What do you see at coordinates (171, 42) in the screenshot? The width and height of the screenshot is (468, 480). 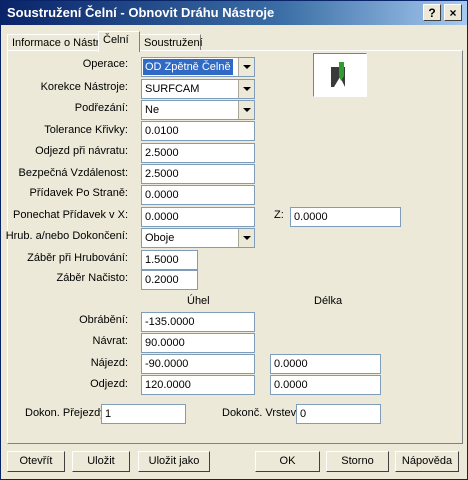 I see `tab-soustruzeni: Soustružení` at bounding box center [171, 42].